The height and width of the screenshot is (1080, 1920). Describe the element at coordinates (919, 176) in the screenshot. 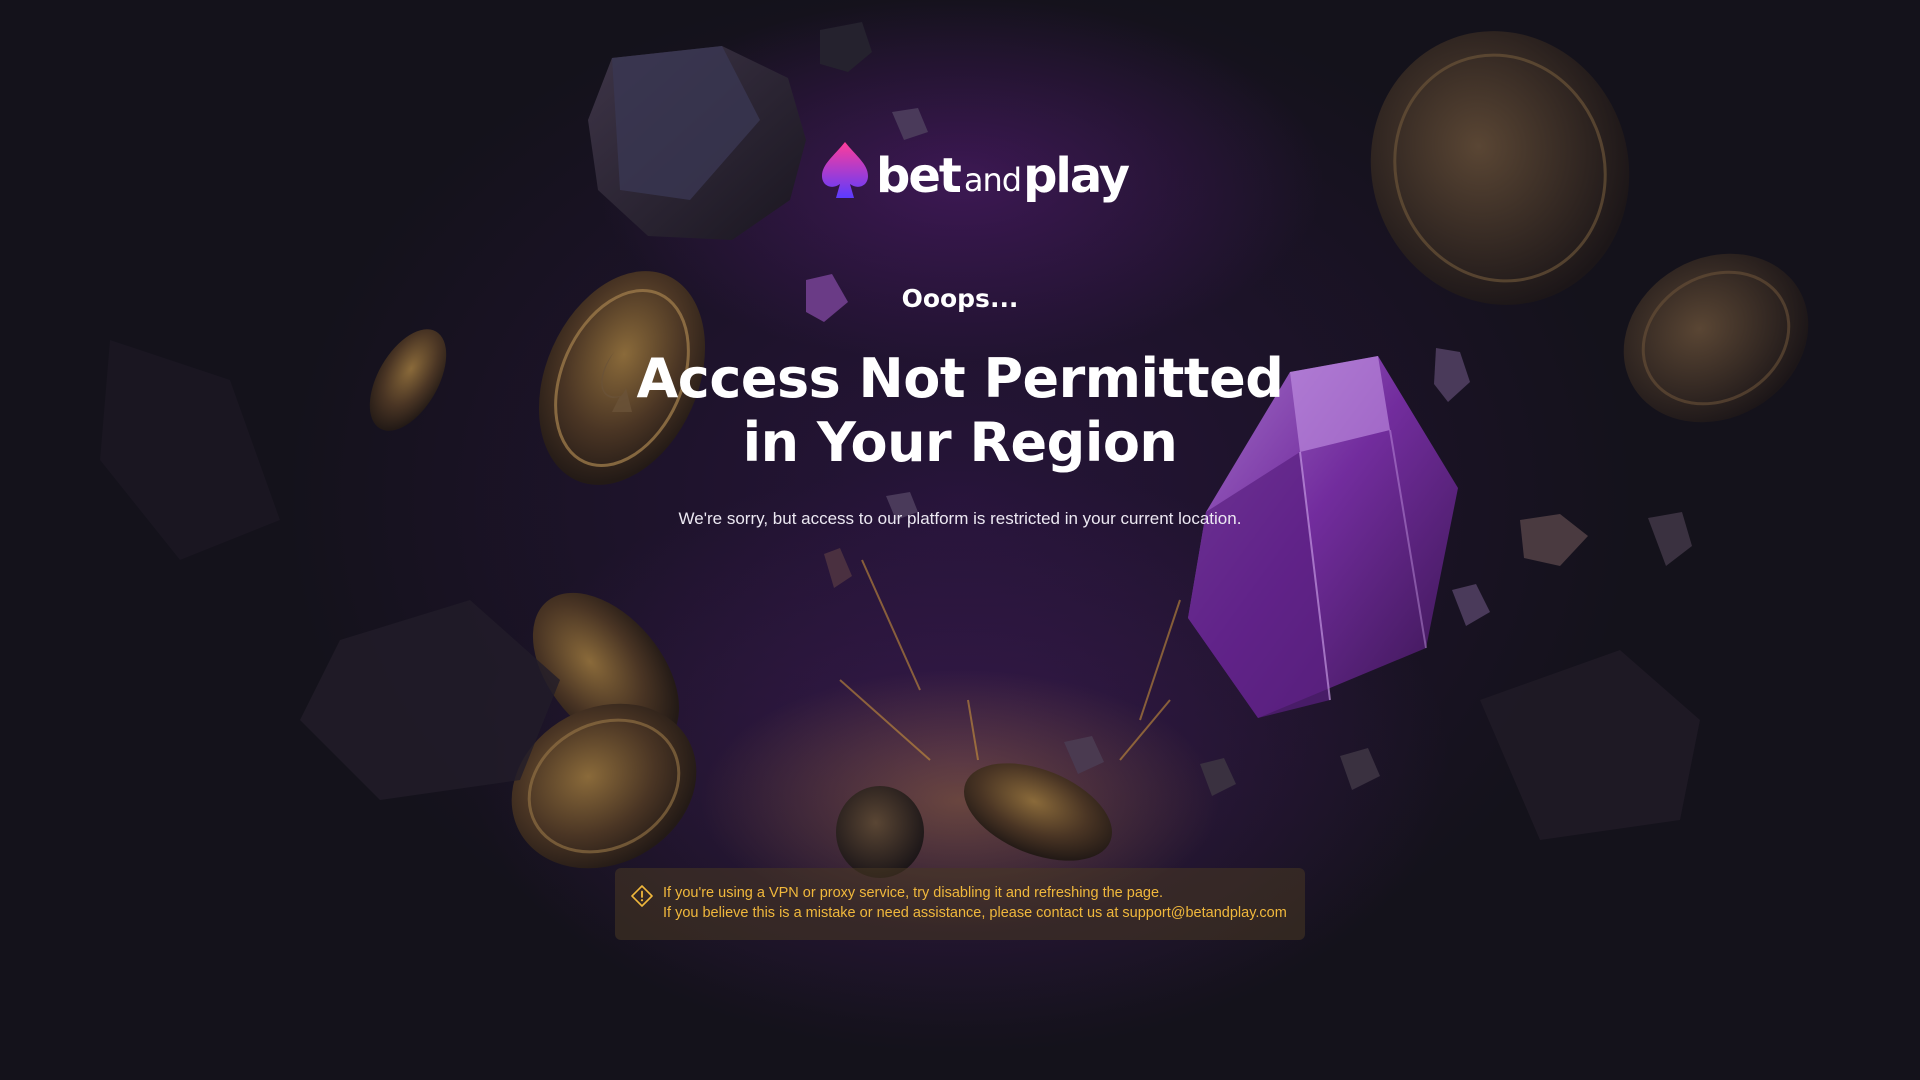

I see `logo-text-bet: bet` at that location.